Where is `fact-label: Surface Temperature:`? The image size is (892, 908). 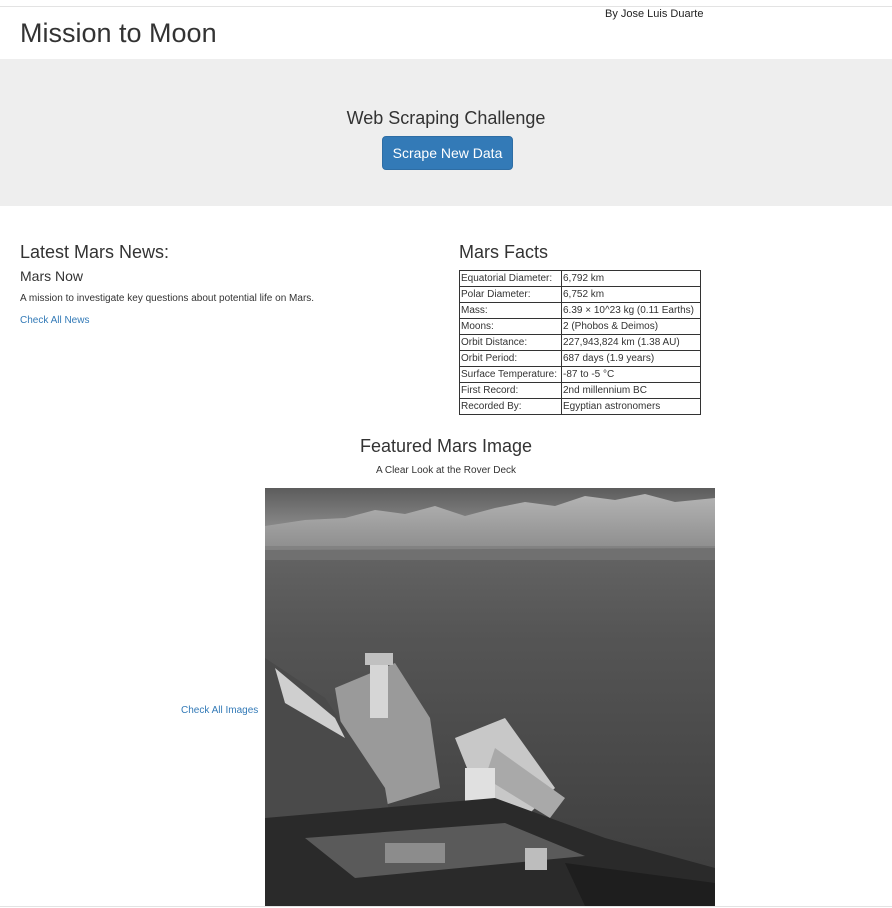
fact-label: Surface Temperature: is located at coordinates (510, 374).